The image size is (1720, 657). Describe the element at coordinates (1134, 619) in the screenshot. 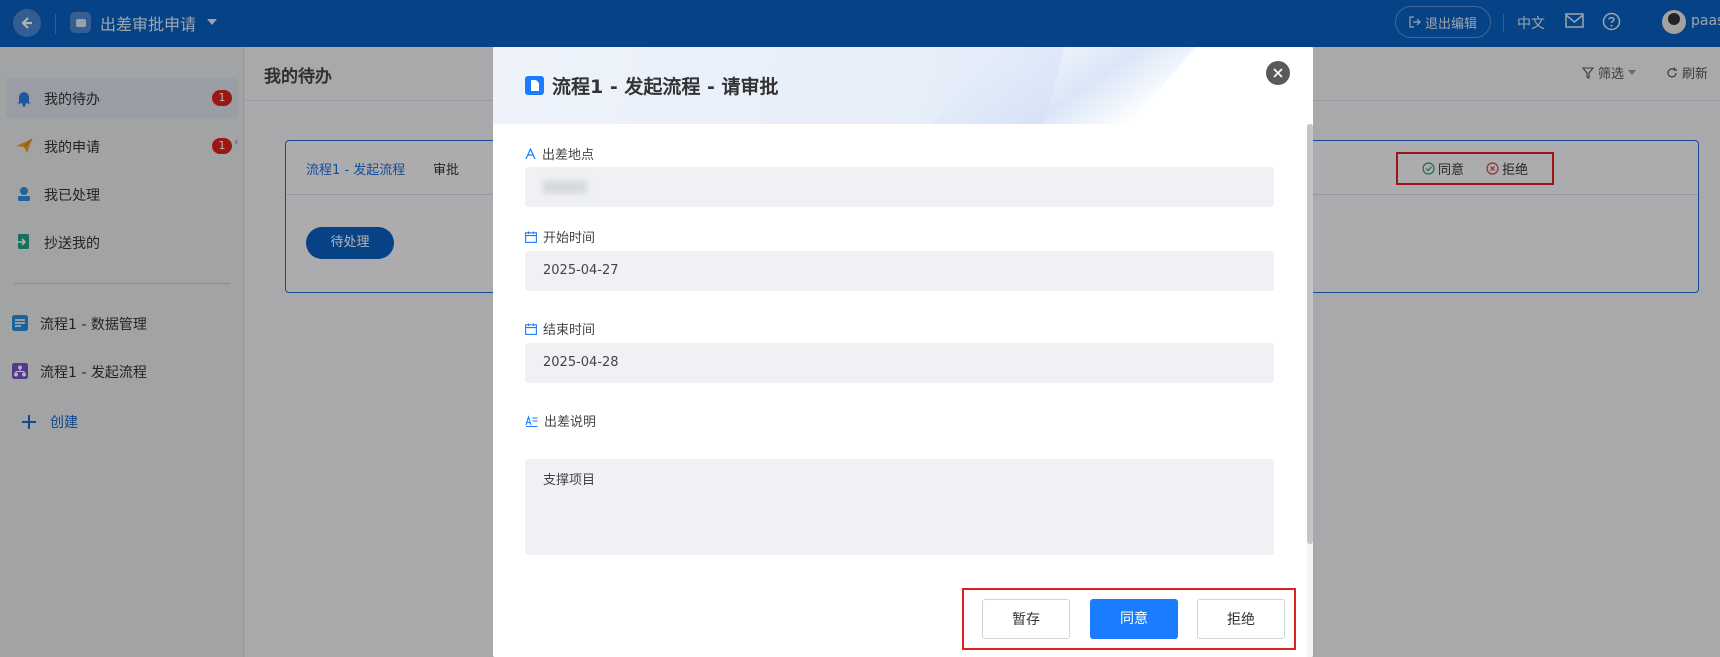

I see `agree-button: 同意` at that location.